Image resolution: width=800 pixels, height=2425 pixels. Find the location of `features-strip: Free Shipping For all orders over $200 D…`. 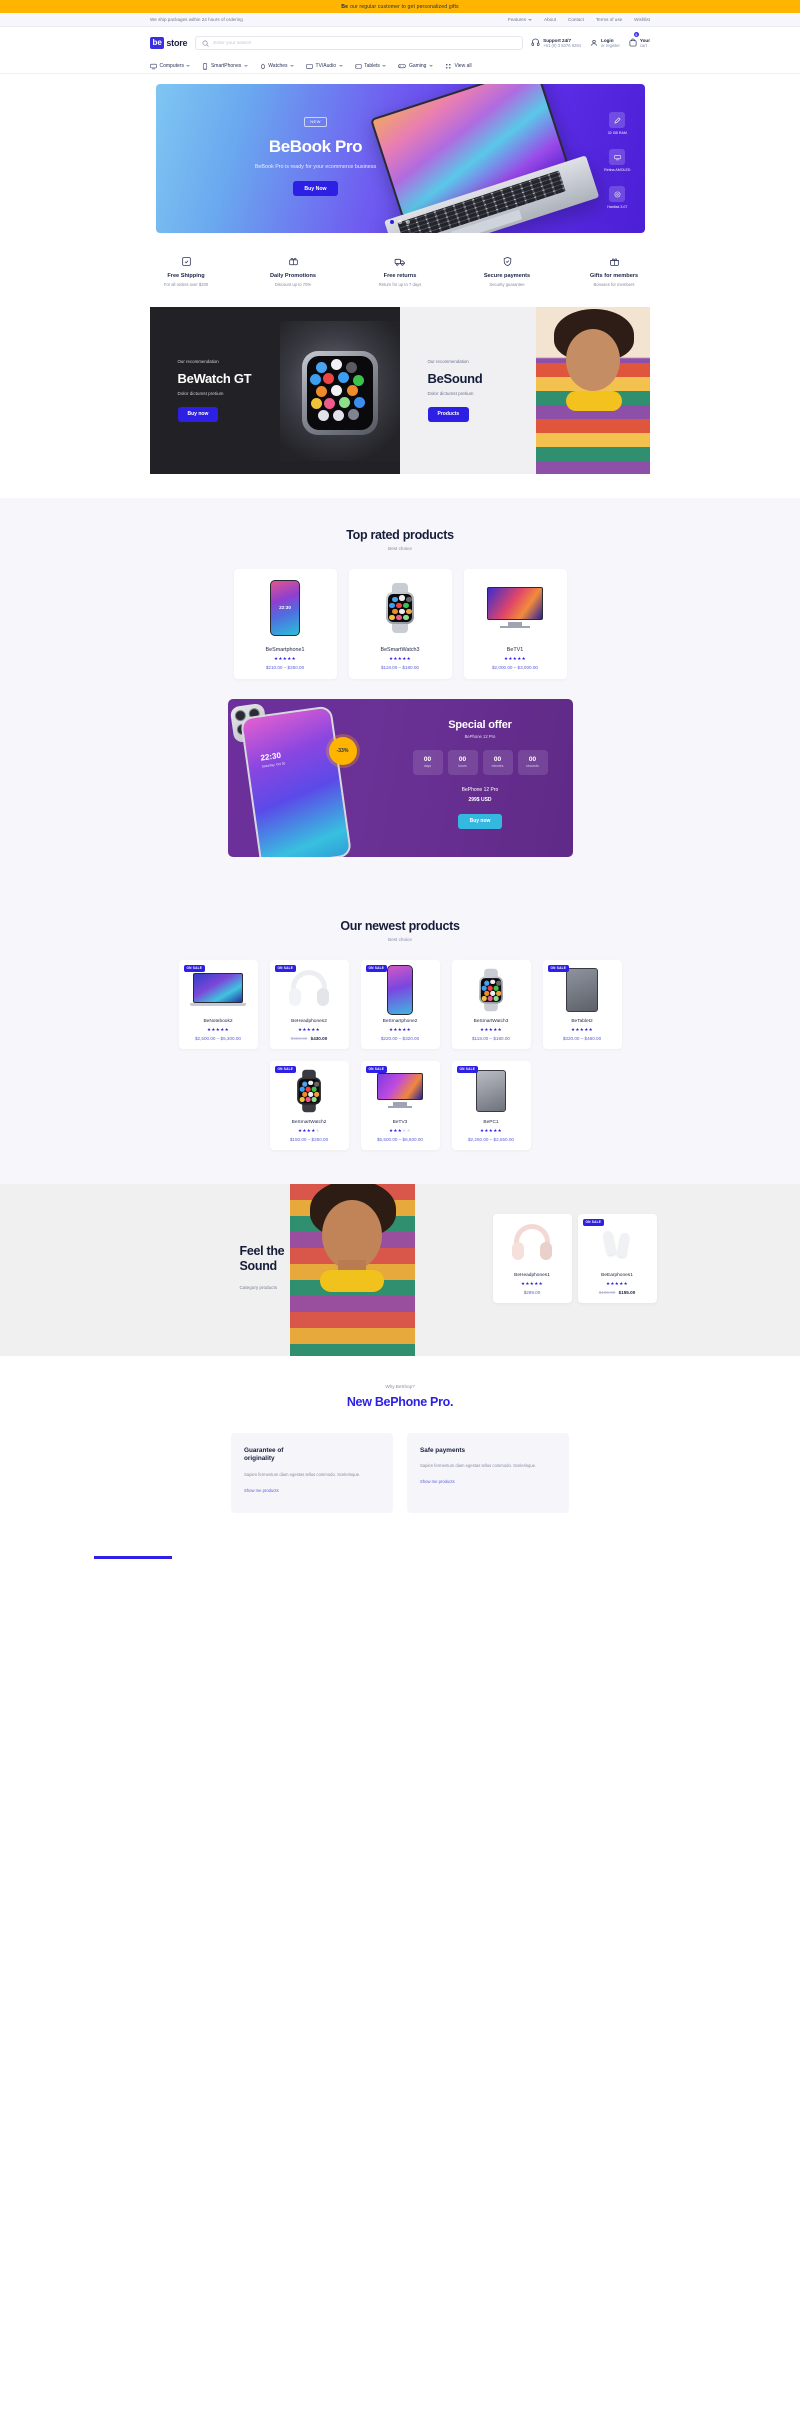

features-strip: Free Shipping For all orders over $200 D… is located at coordinates (400, 270).